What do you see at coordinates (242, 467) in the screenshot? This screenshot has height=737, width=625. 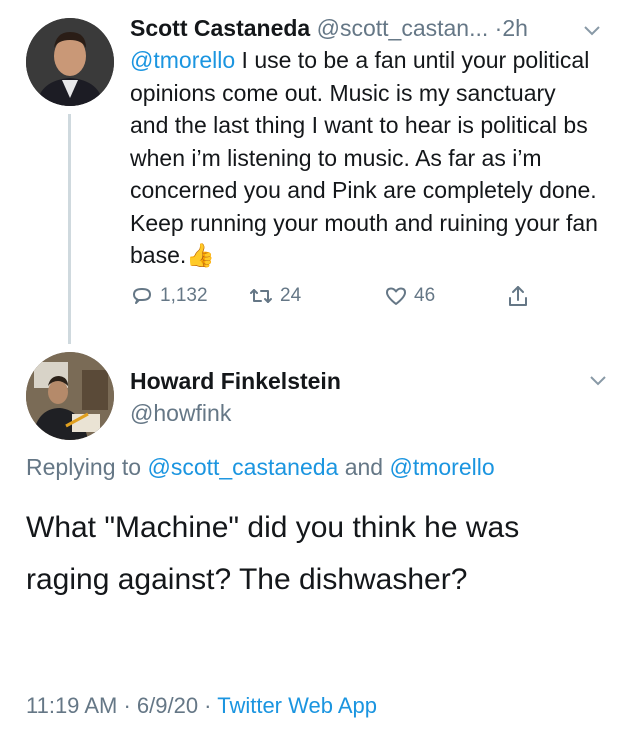 I see `replying-user-scott: @scott_castaneda` at bounding box center [242, 467].